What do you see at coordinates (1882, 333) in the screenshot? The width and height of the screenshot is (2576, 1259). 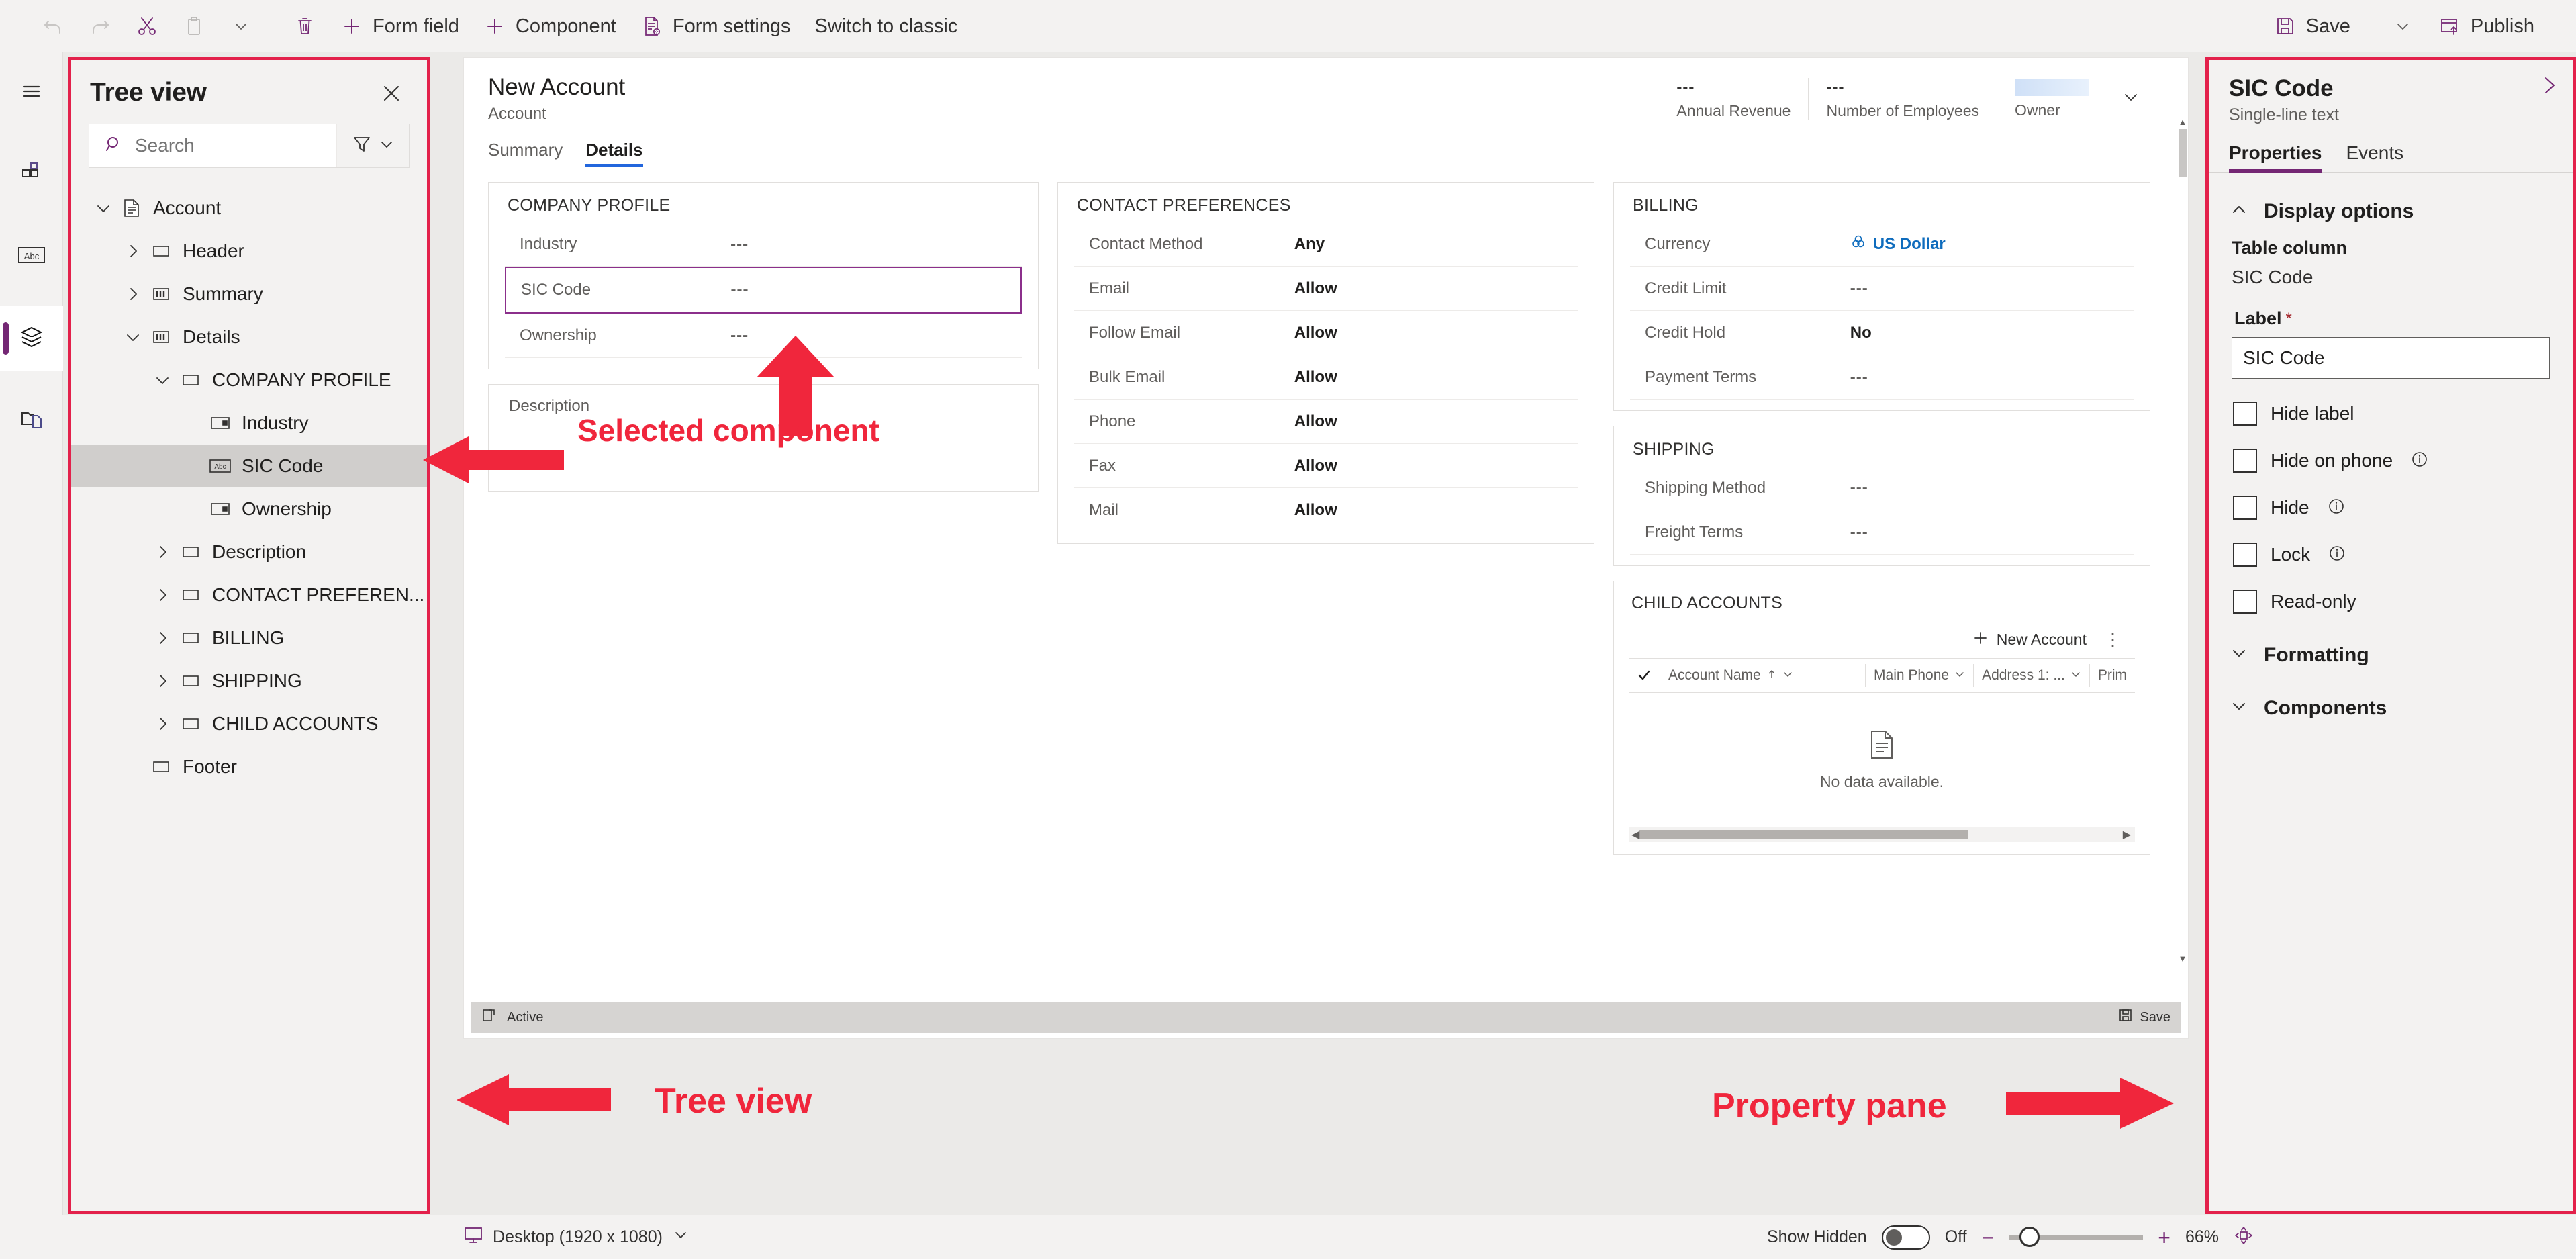 I see `field-credit-hold: Credit Hold No` at bounding box center [1882, 333].